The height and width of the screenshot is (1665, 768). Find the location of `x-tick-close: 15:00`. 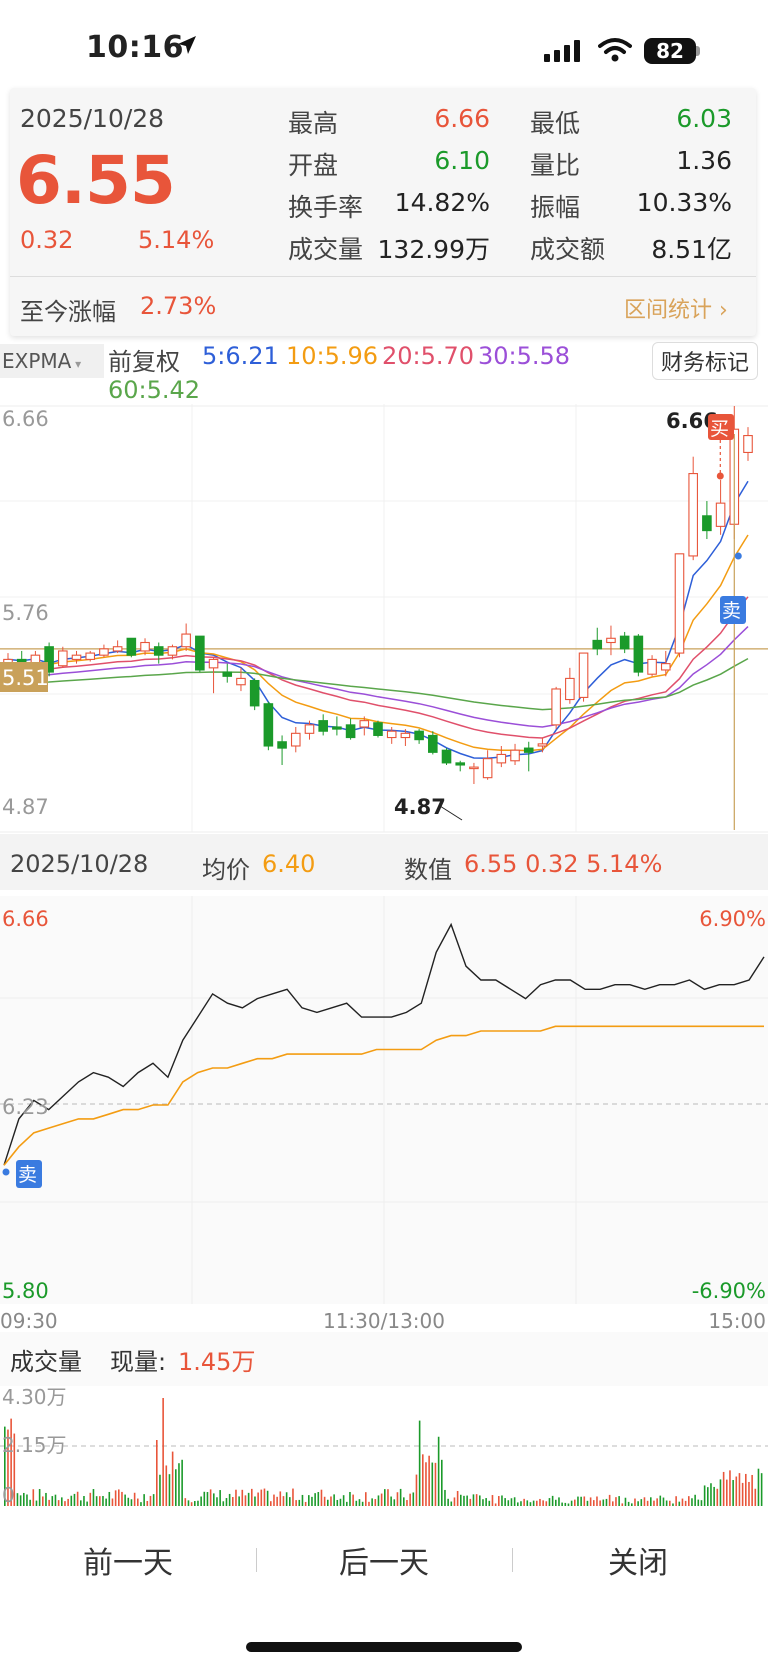

x-tick-close: 15:00 is located at coordinates (737, 1320).